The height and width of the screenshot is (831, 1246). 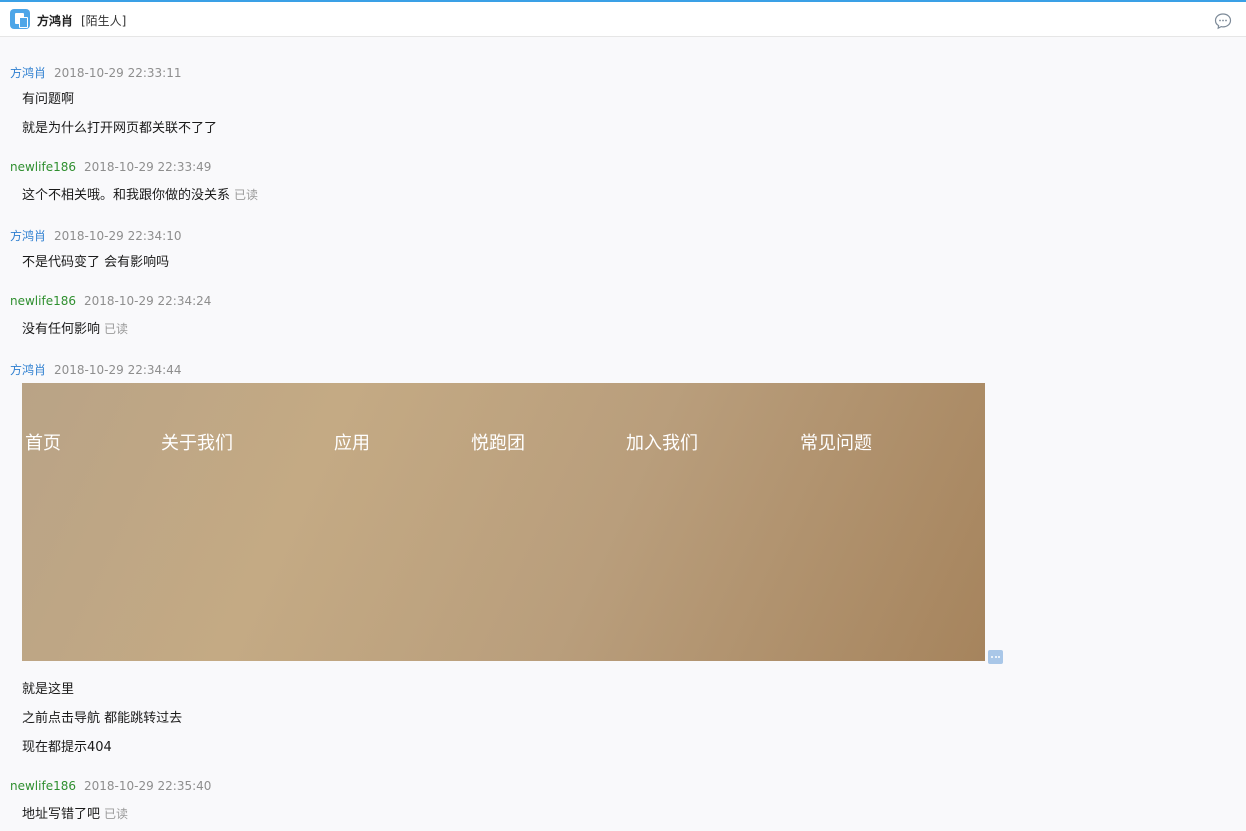 I want to click on message-text: 之前点击导航 都能跳转过去, so click(x=102, y=718).